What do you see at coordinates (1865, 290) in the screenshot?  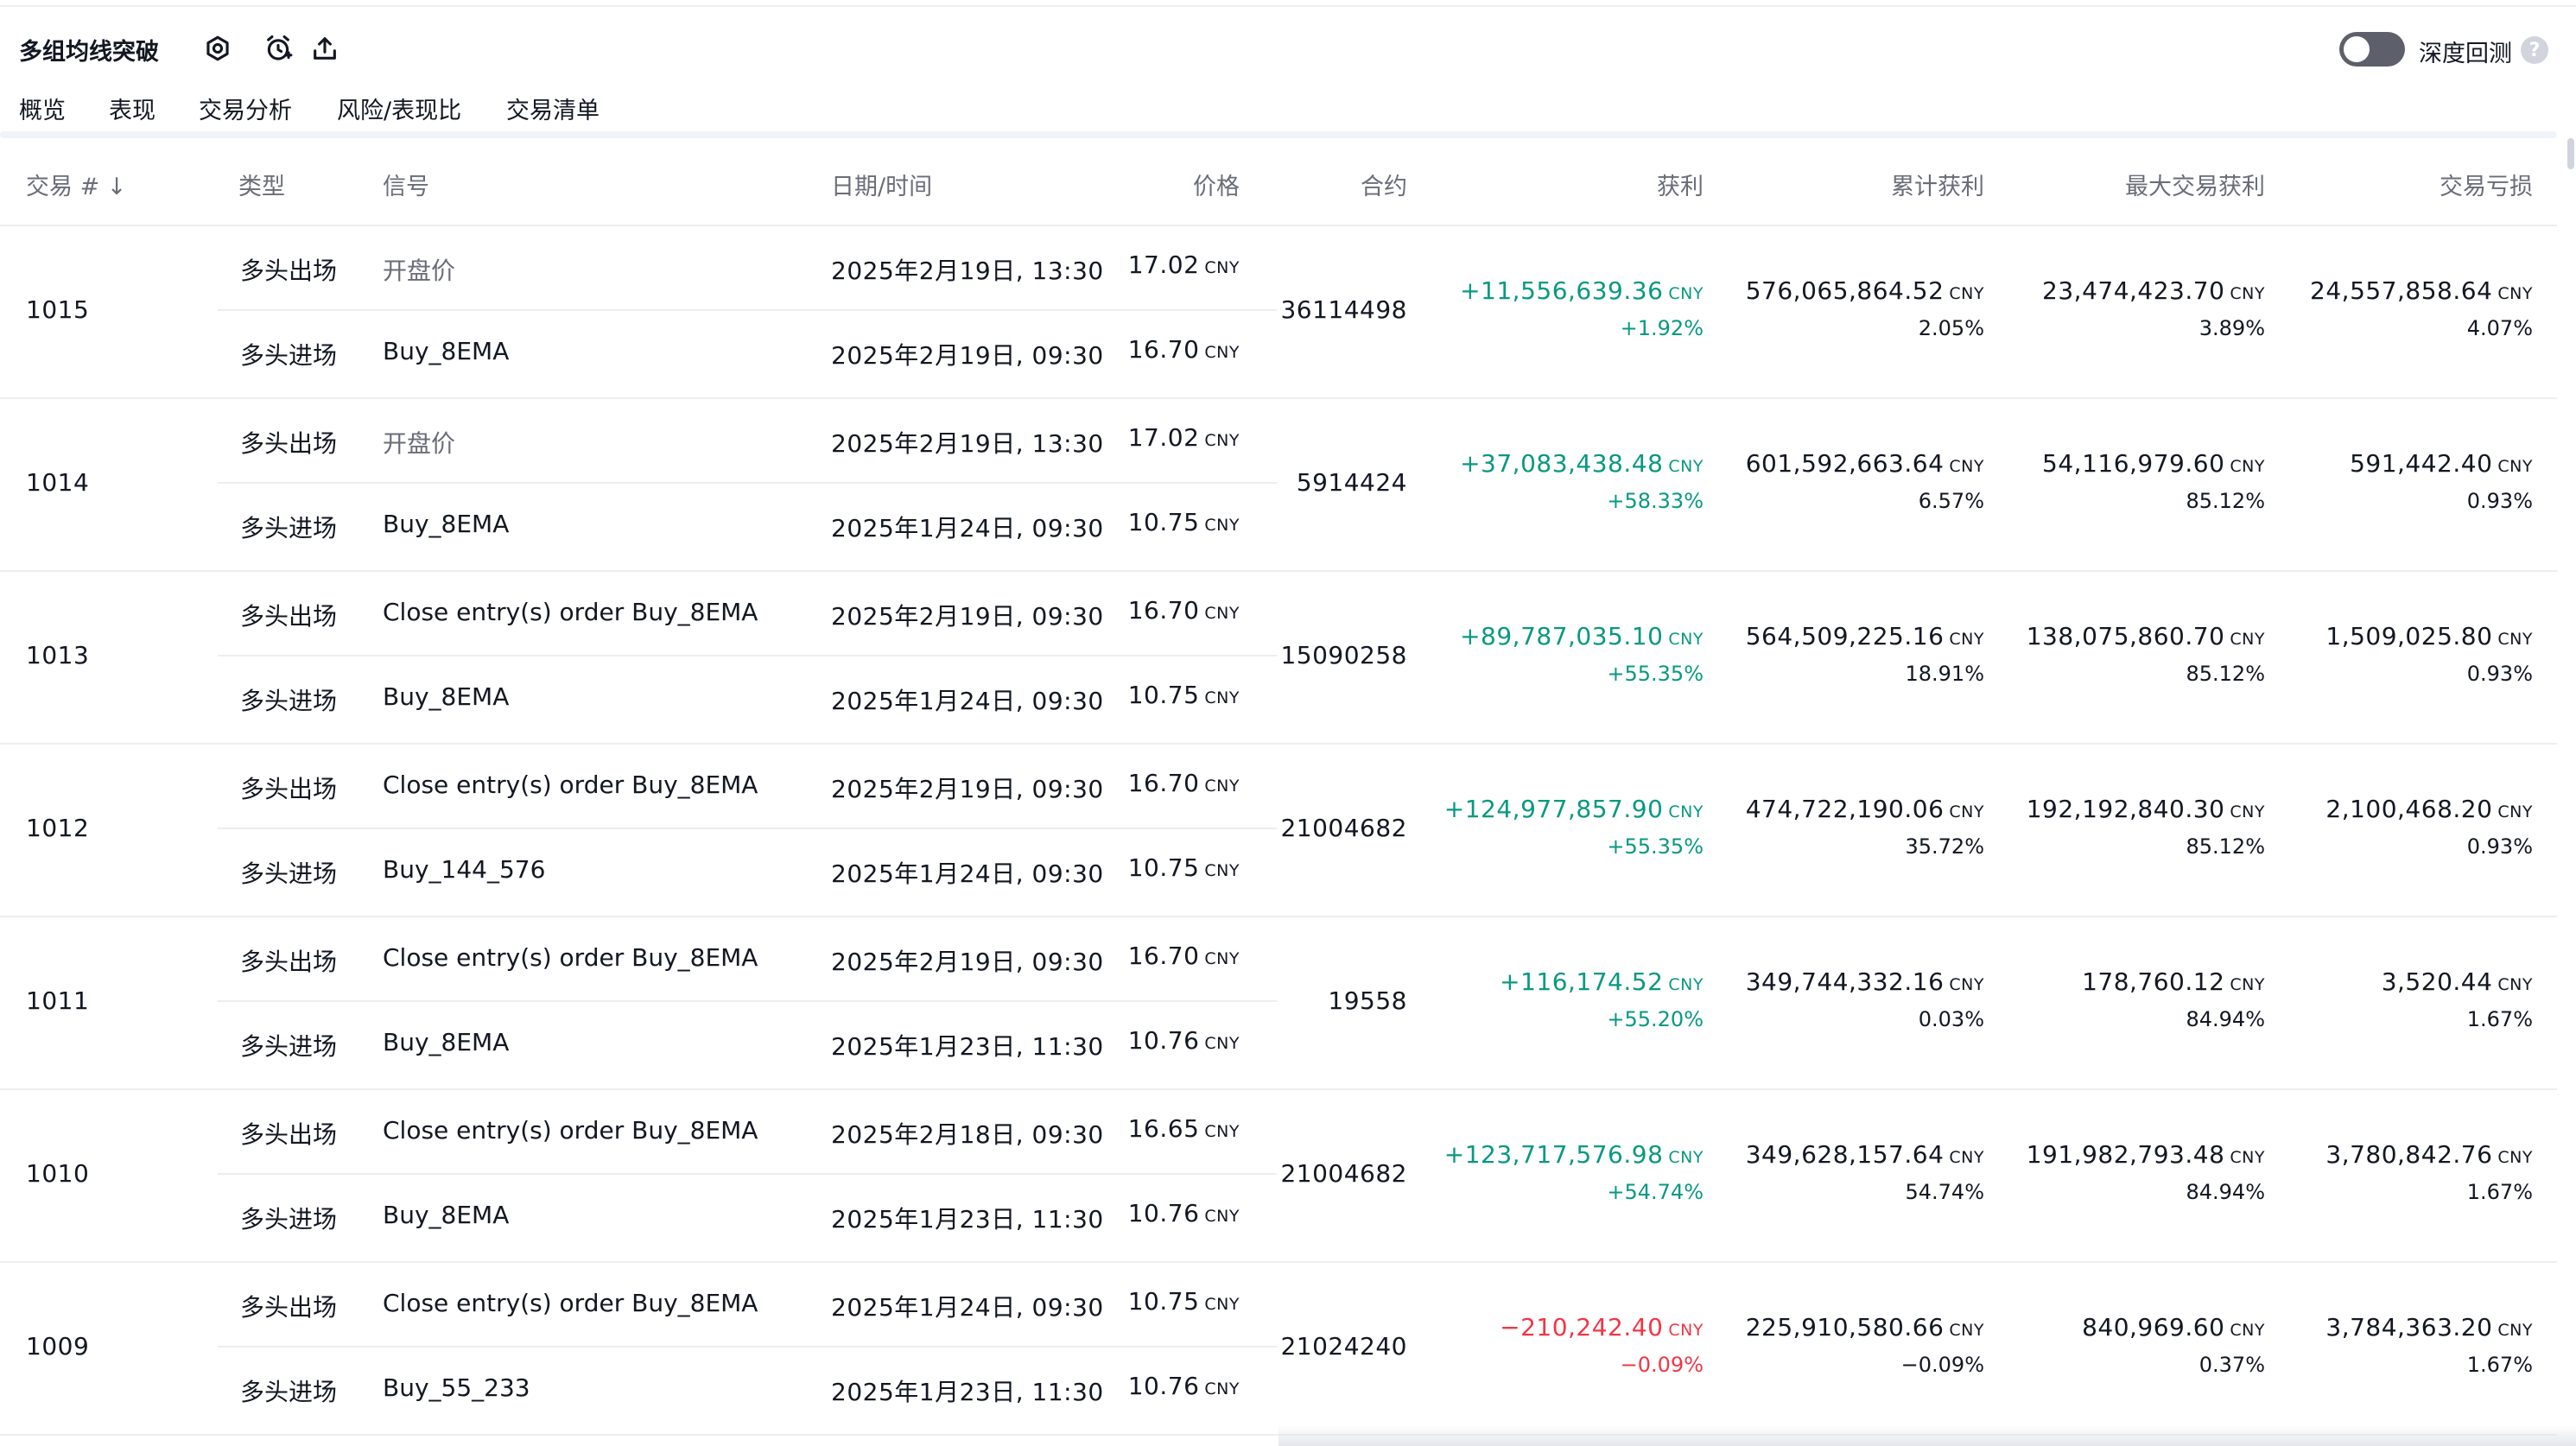 I see `cumulative-profit: 576,065,864.52 CNY` at bounding box center [1865, 290].